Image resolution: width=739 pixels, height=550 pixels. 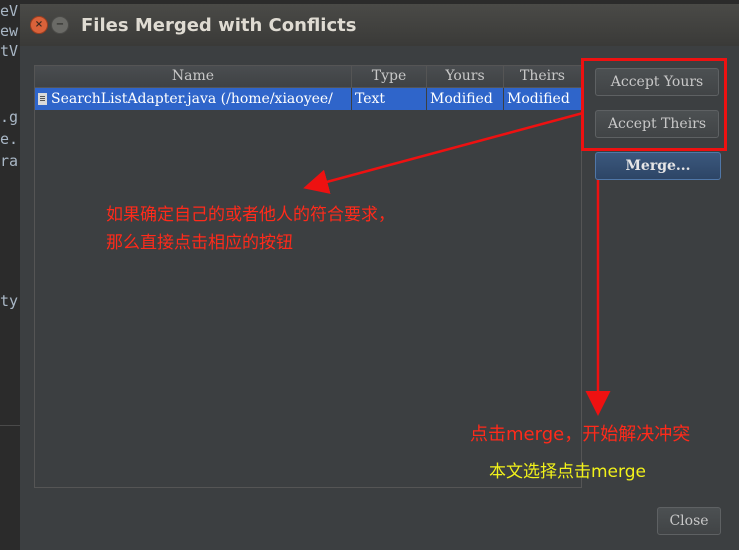 What do you see at coordinates (542, 76) in the screenshot?
I see `column-header-theirs: Theirs` at bounding box center [542, 76].